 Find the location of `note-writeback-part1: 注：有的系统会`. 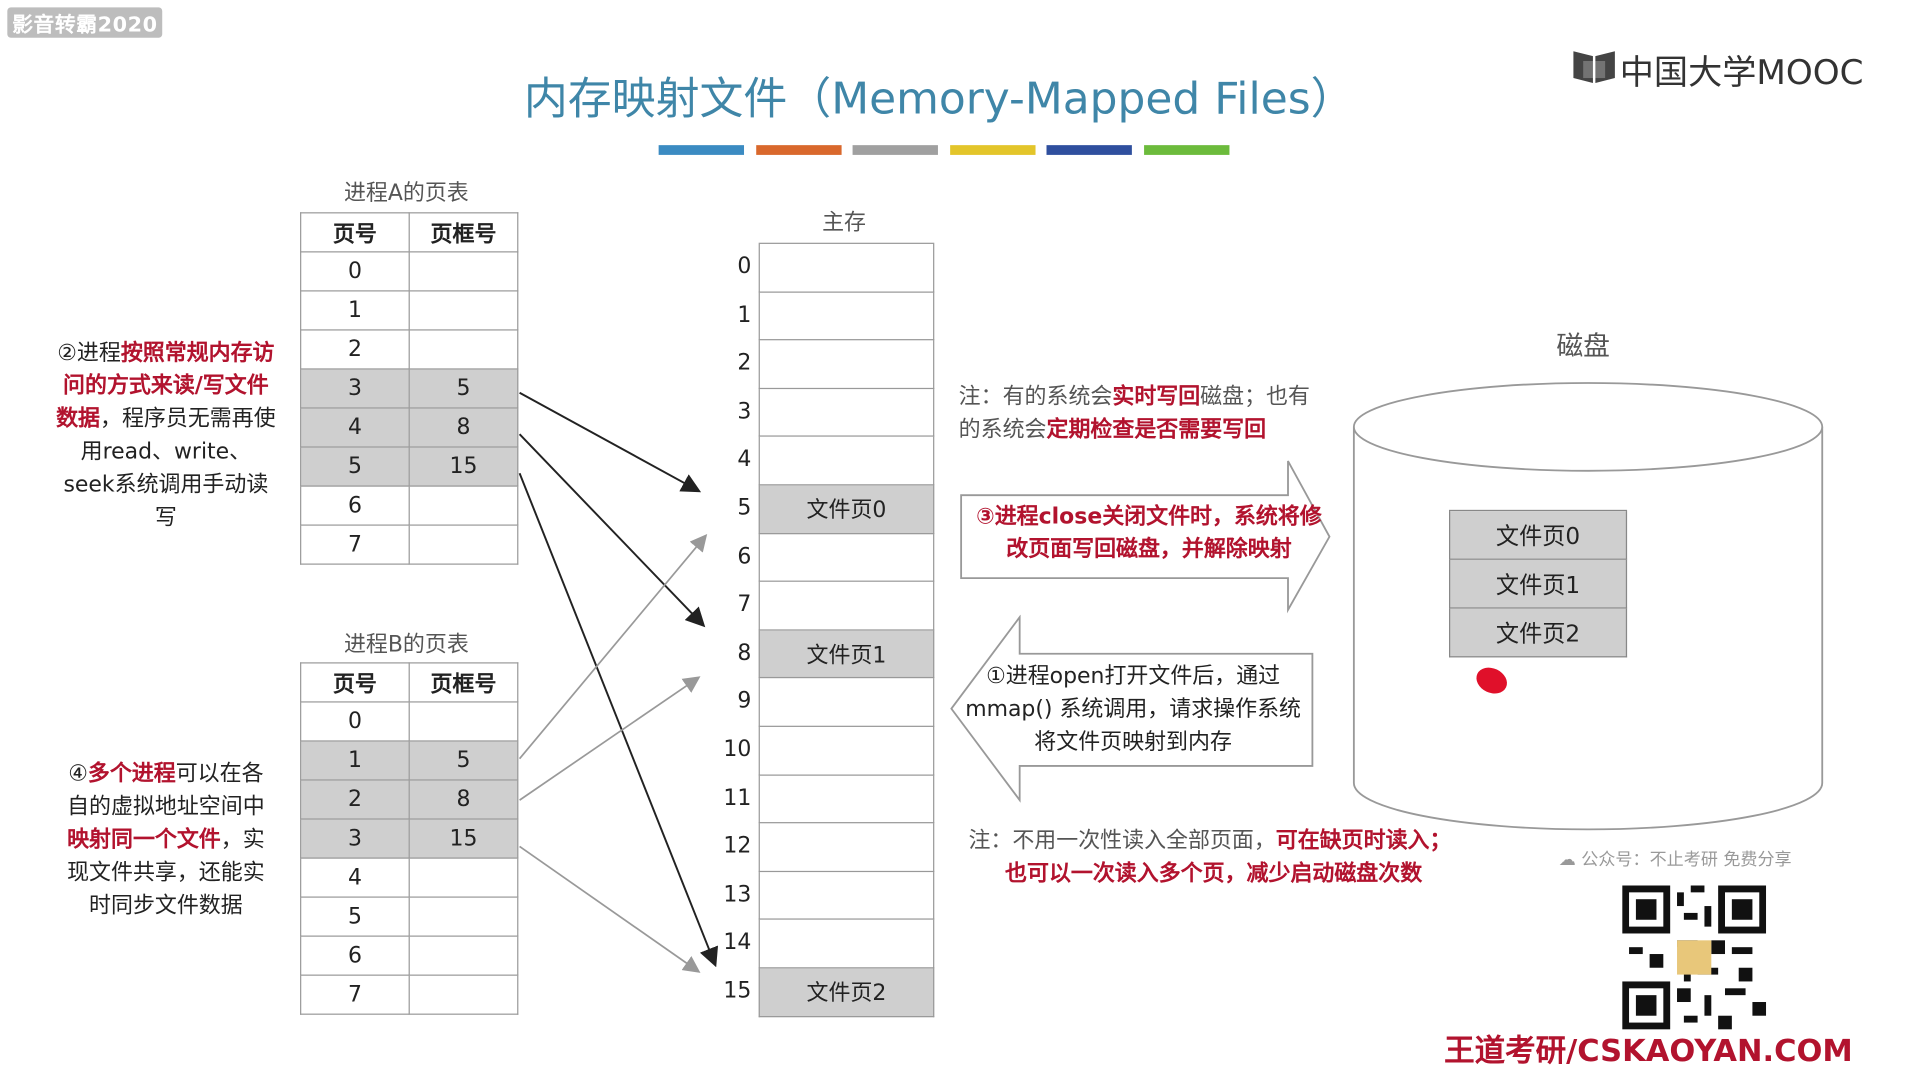

note-writeback-part1: 注：有的系统会 is located at coordinates (1035, 397).